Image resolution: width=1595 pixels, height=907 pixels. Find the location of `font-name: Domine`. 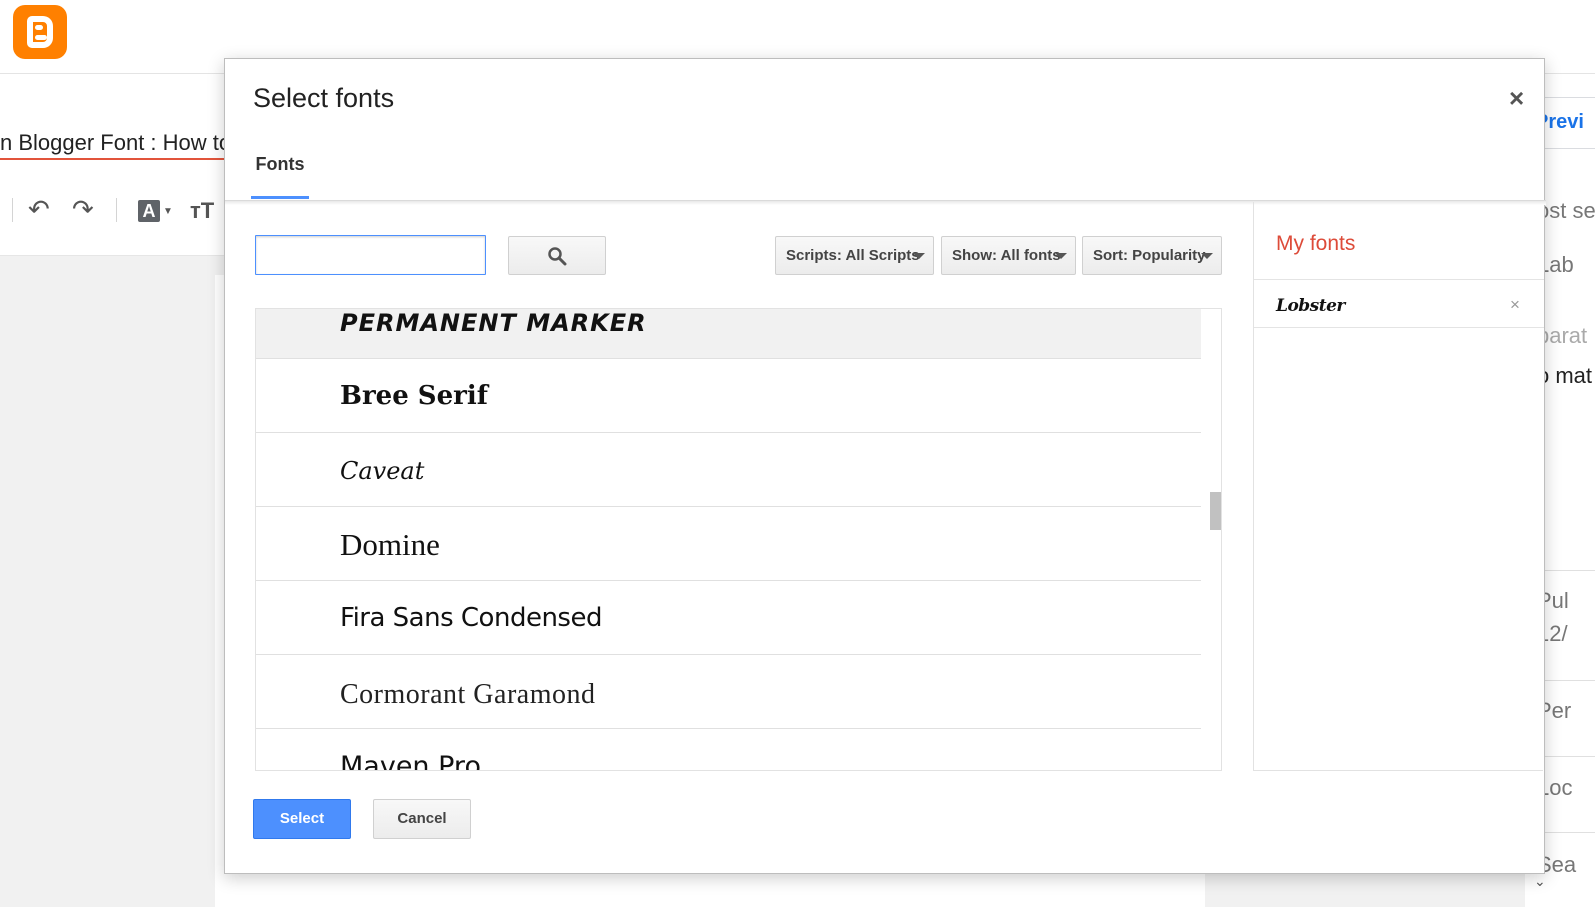

font-name: Domine is located at coordinates (390, 544).